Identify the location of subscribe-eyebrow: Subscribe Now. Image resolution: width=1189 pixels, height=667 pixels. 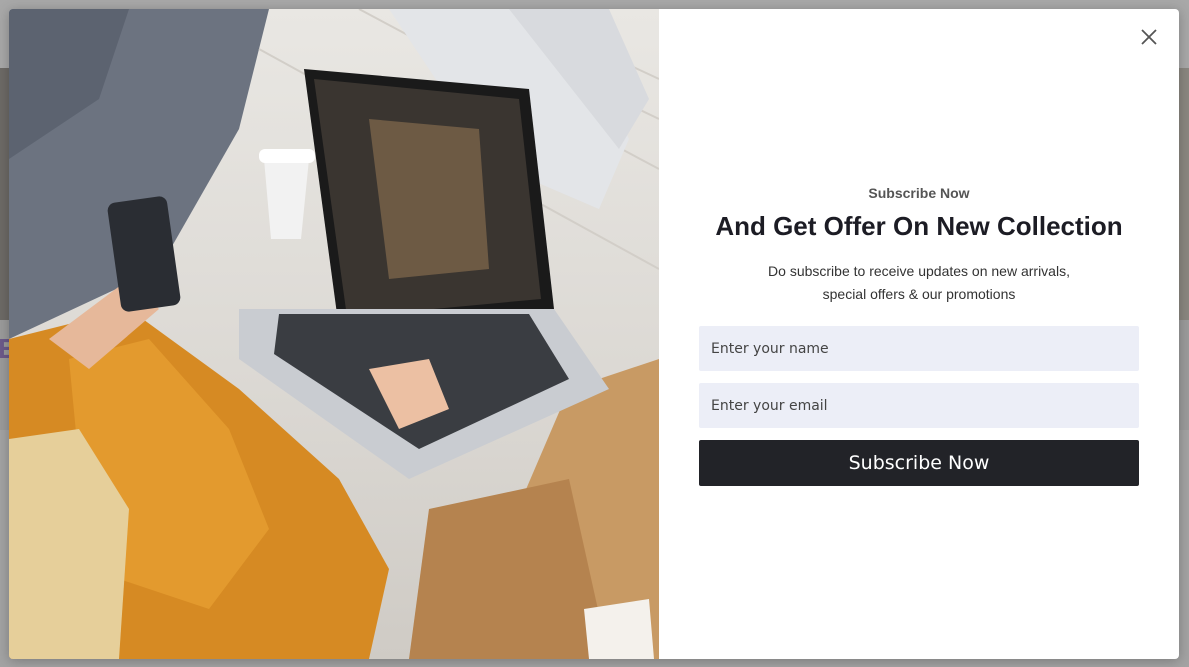
(919, 193).